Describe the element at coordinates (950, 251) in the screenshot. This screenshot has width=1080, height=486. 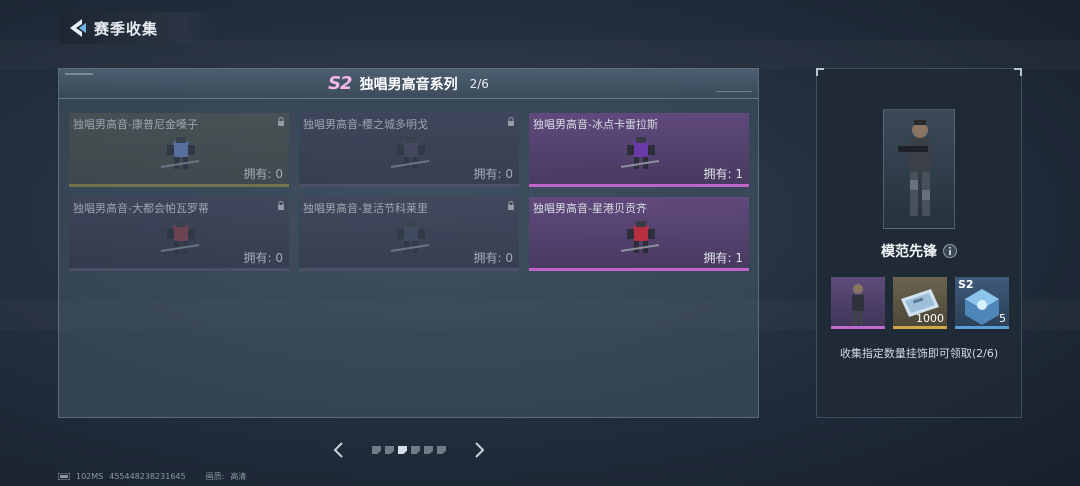
I see `info-icon` at that location.